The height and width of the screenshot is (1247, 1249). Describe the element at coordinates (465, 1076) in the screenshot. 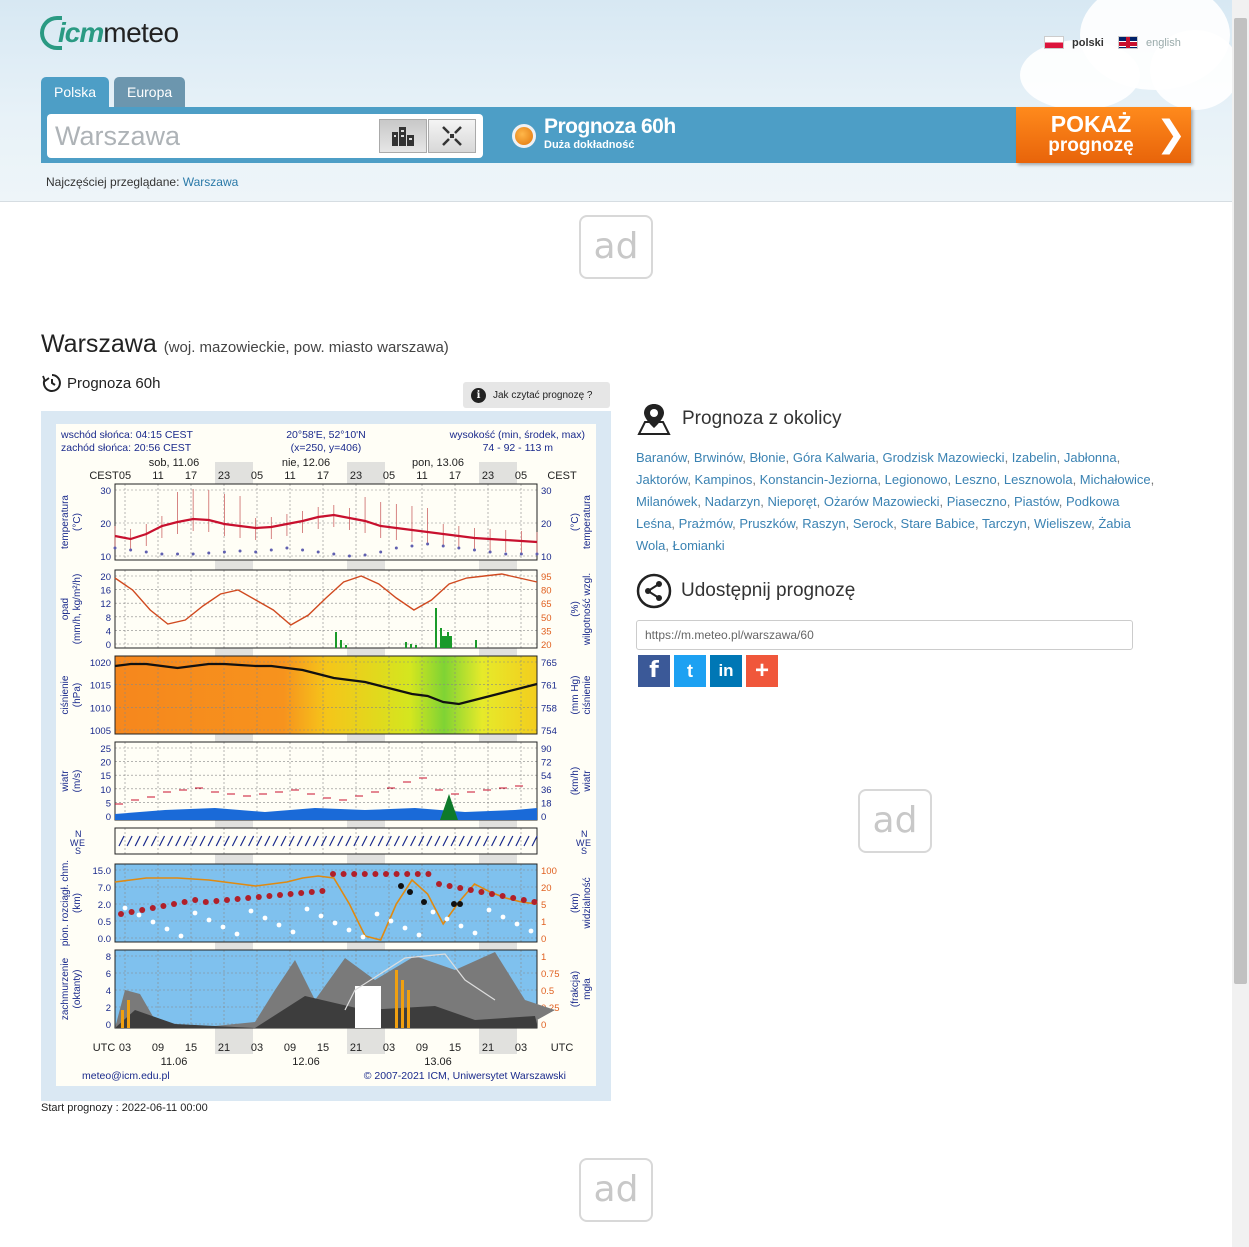

I see `meteogram-copyright: © 2007-2021 ICM, Uniwersytet Warszawski` at that location.